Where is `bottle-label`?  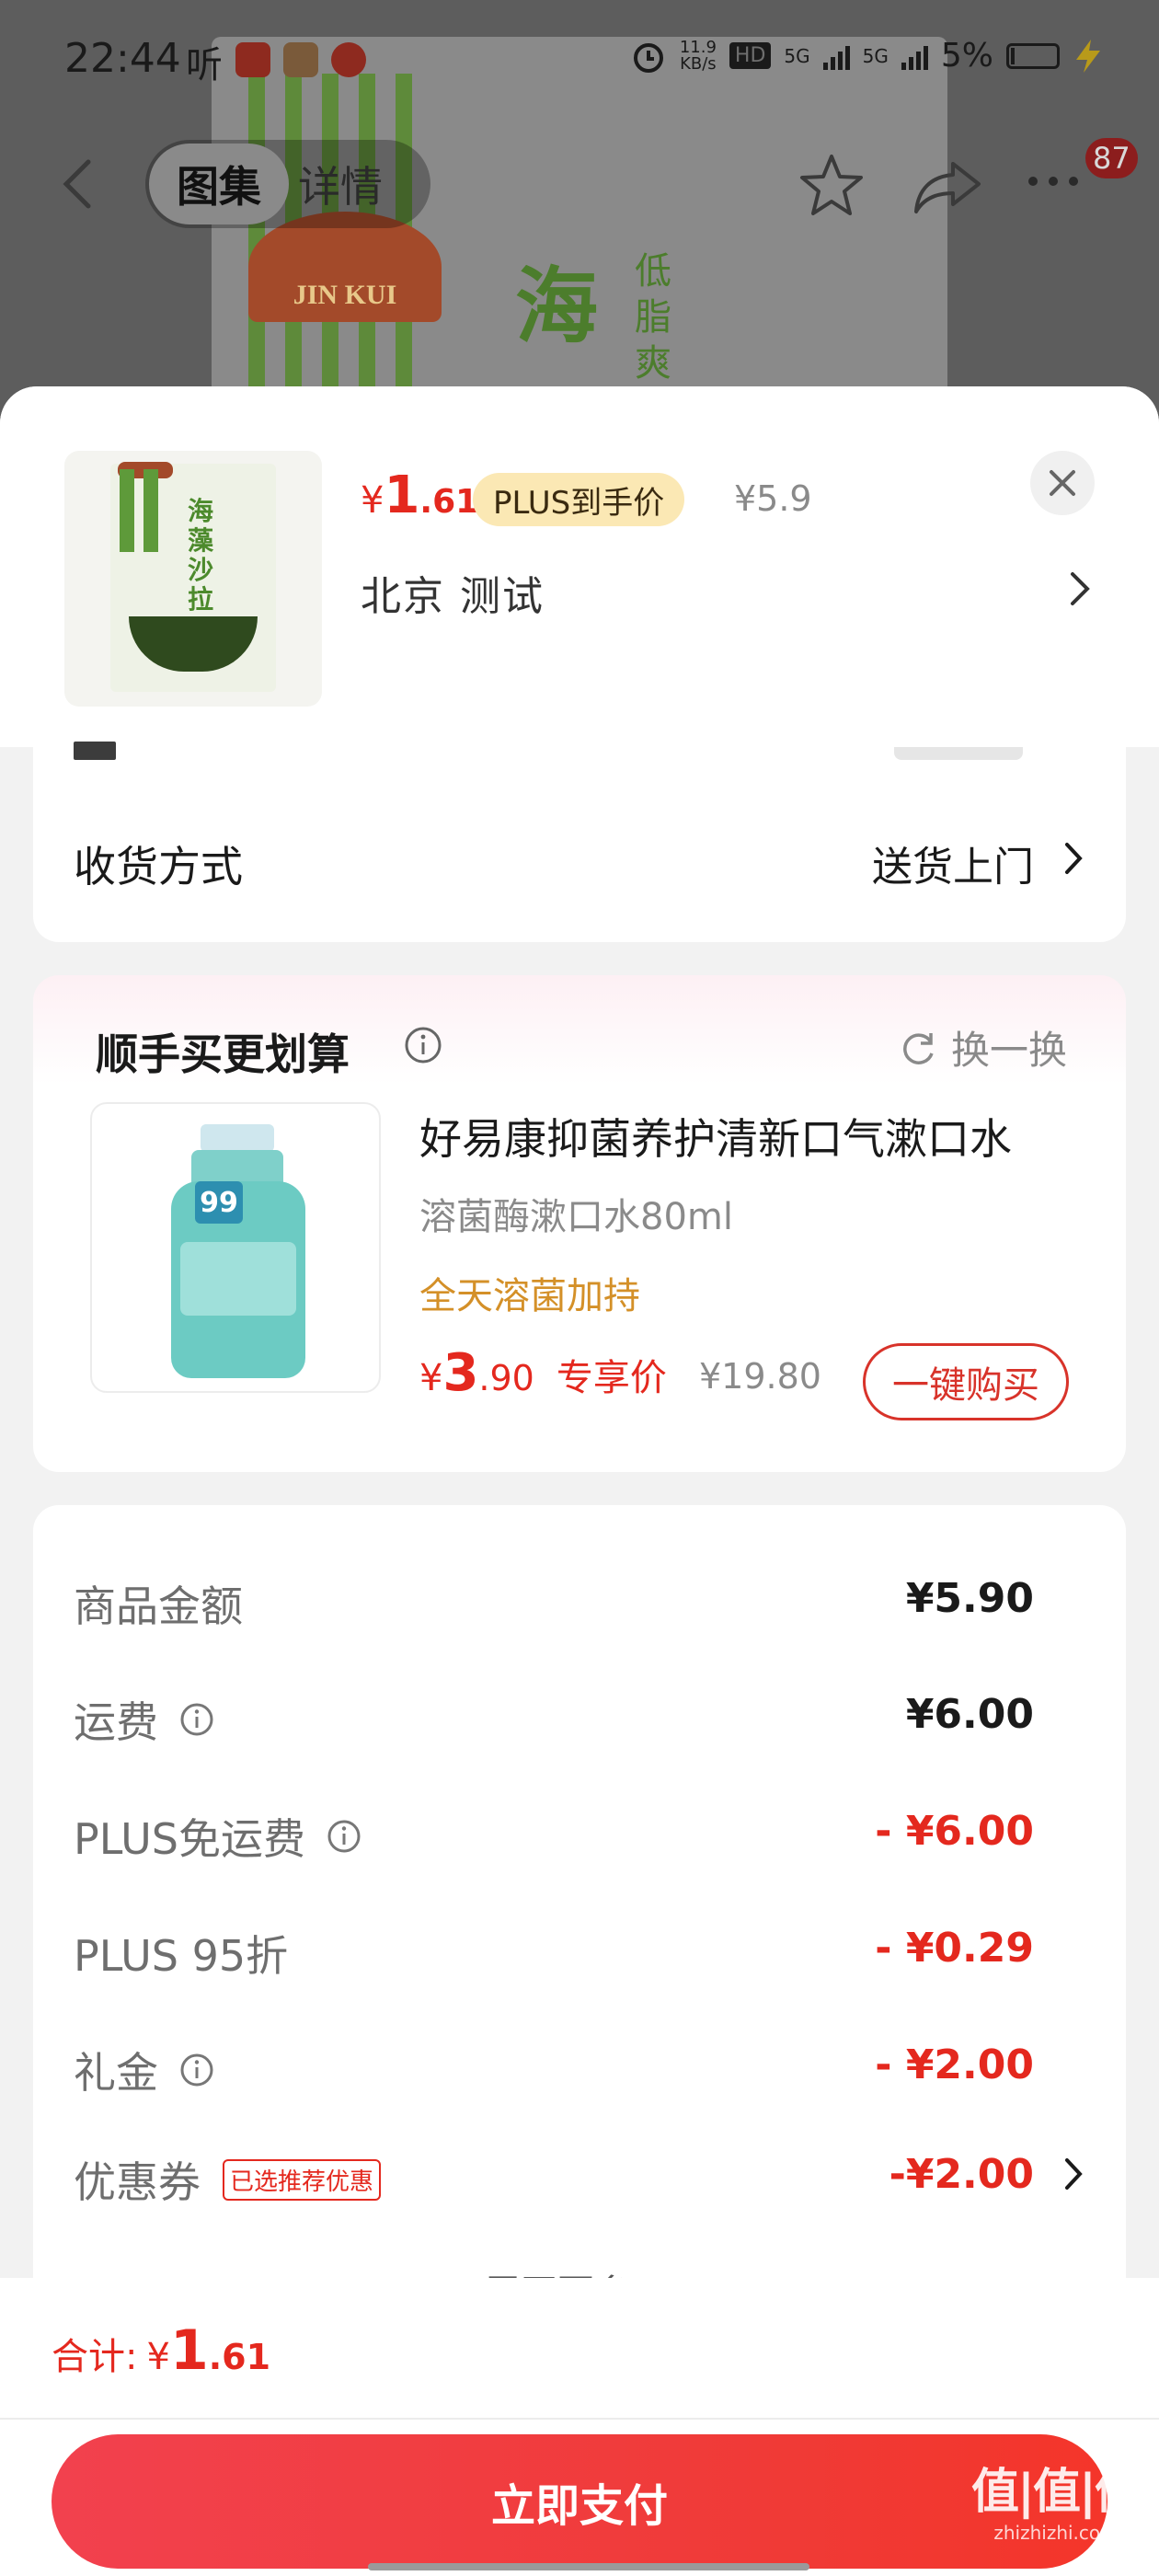 bottle-label is located at coordinates (238, 1279).